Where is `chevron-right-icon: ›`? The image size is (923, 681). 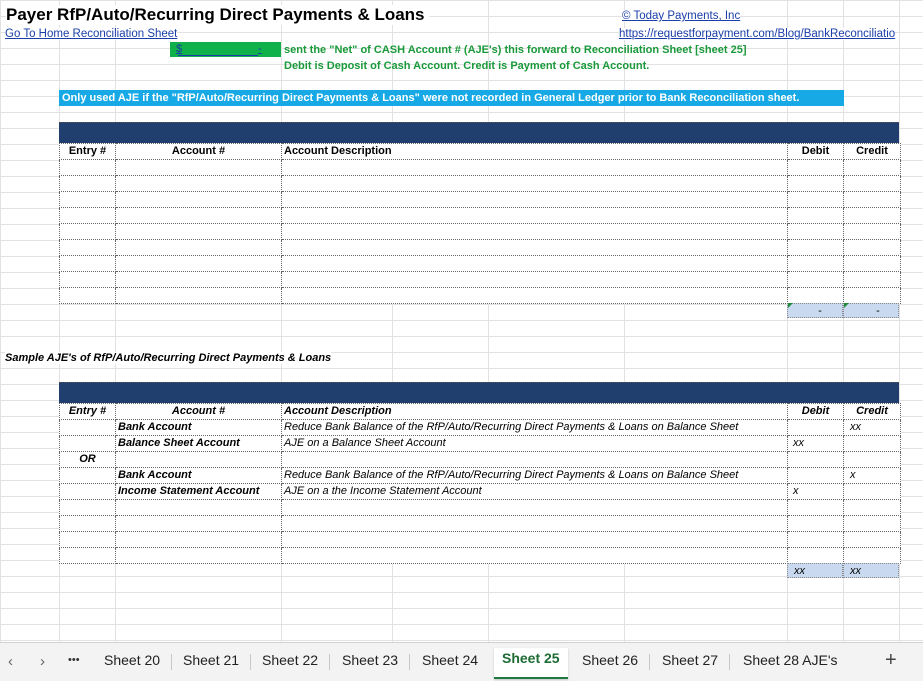
chevron-right-icon: › is located at coordinates (42, 661).